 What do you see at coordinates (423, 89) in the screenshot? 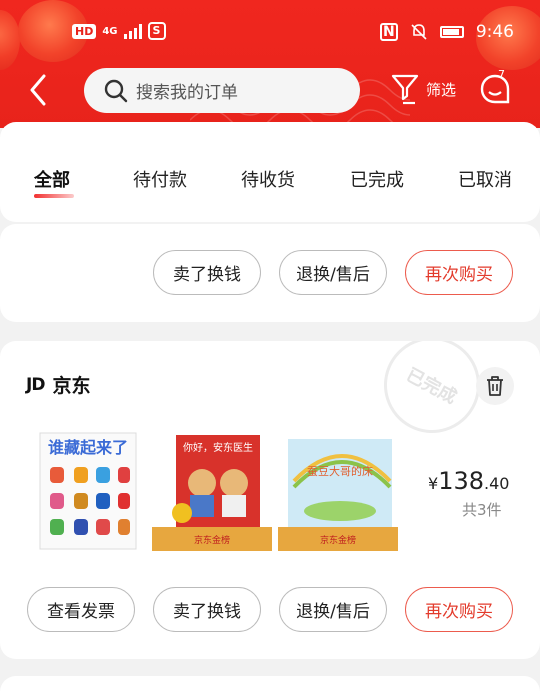
I see `filter-button: 筛选` at bounding box center [423, 89].